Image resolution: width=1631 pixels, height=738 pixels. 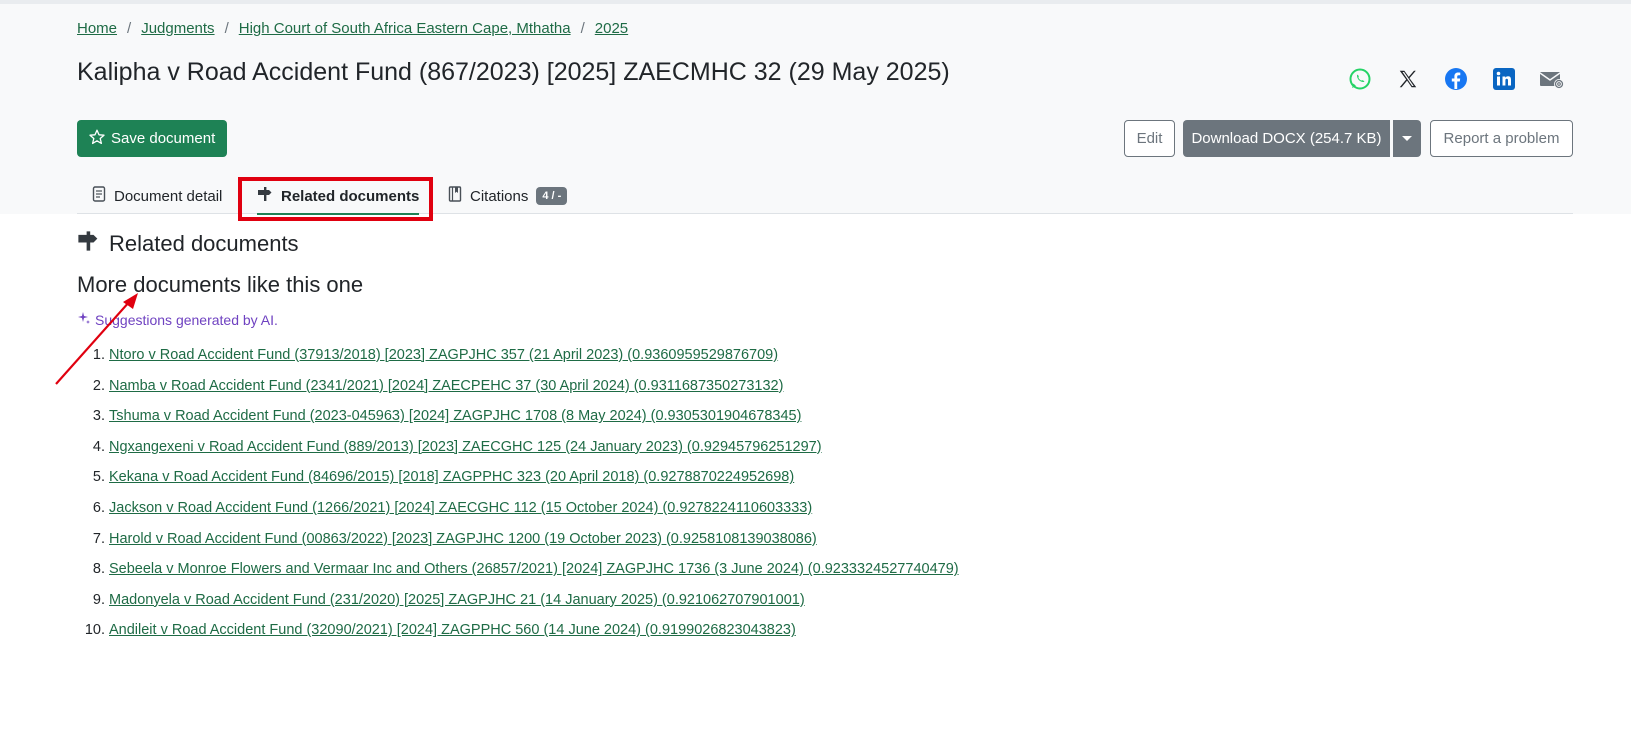 I want to click on list-number: 8., so click(x=98, y=569).